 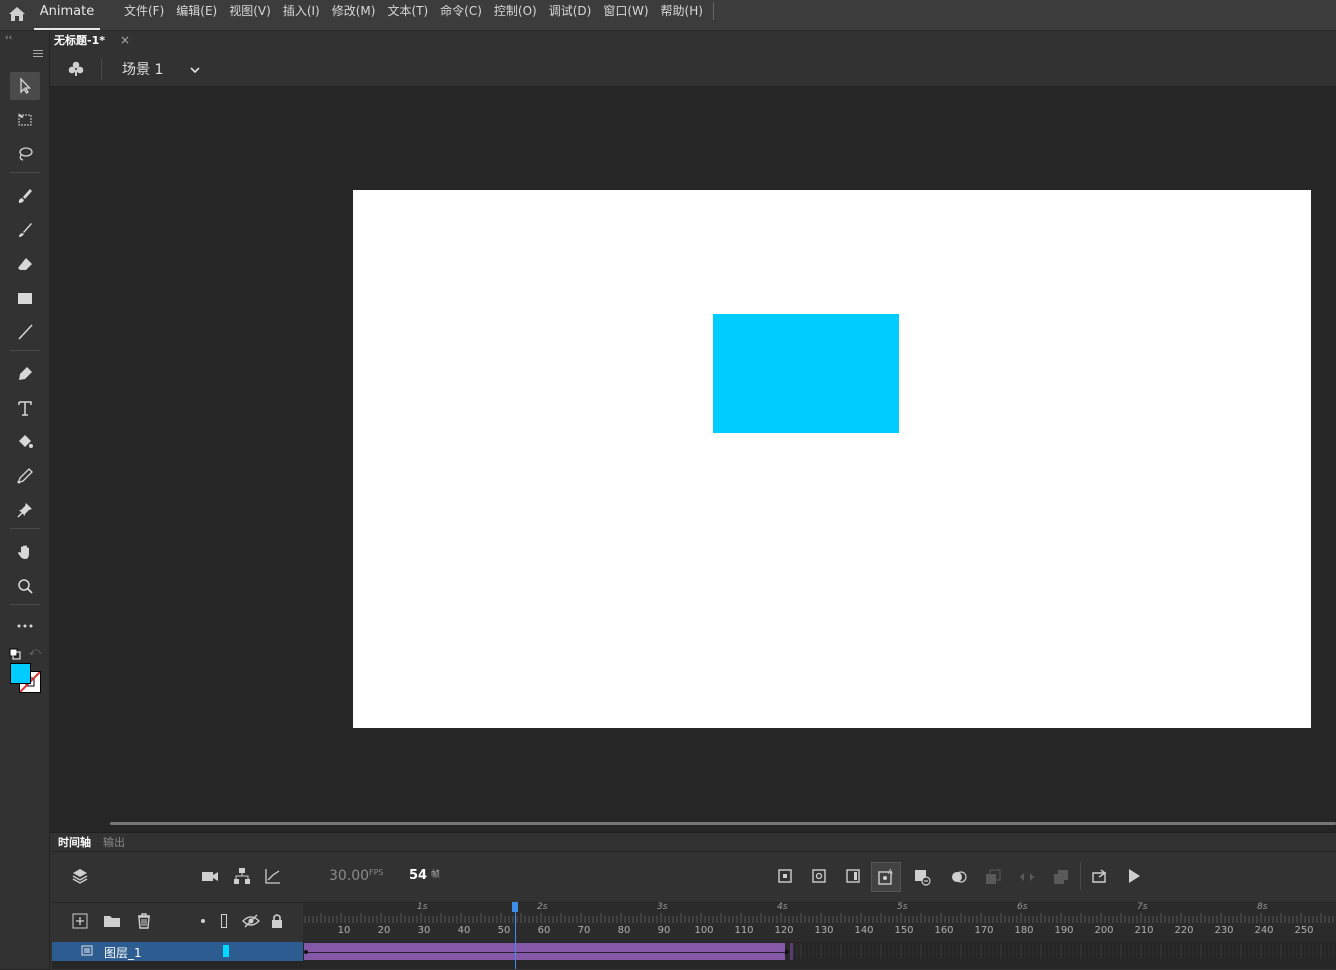 I want to click on more-tools-icon, so click(x=25, y=626).